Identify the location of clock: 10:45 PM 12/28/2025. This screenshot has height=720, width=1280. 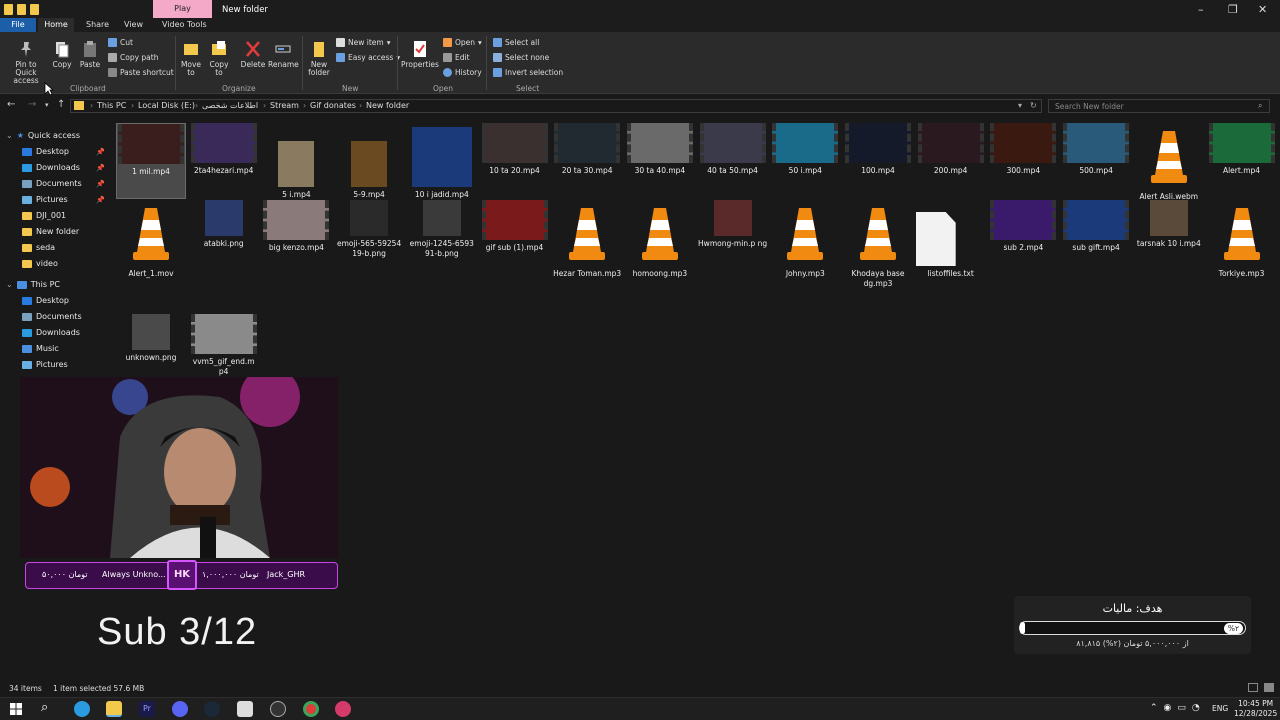
(1255, 709).